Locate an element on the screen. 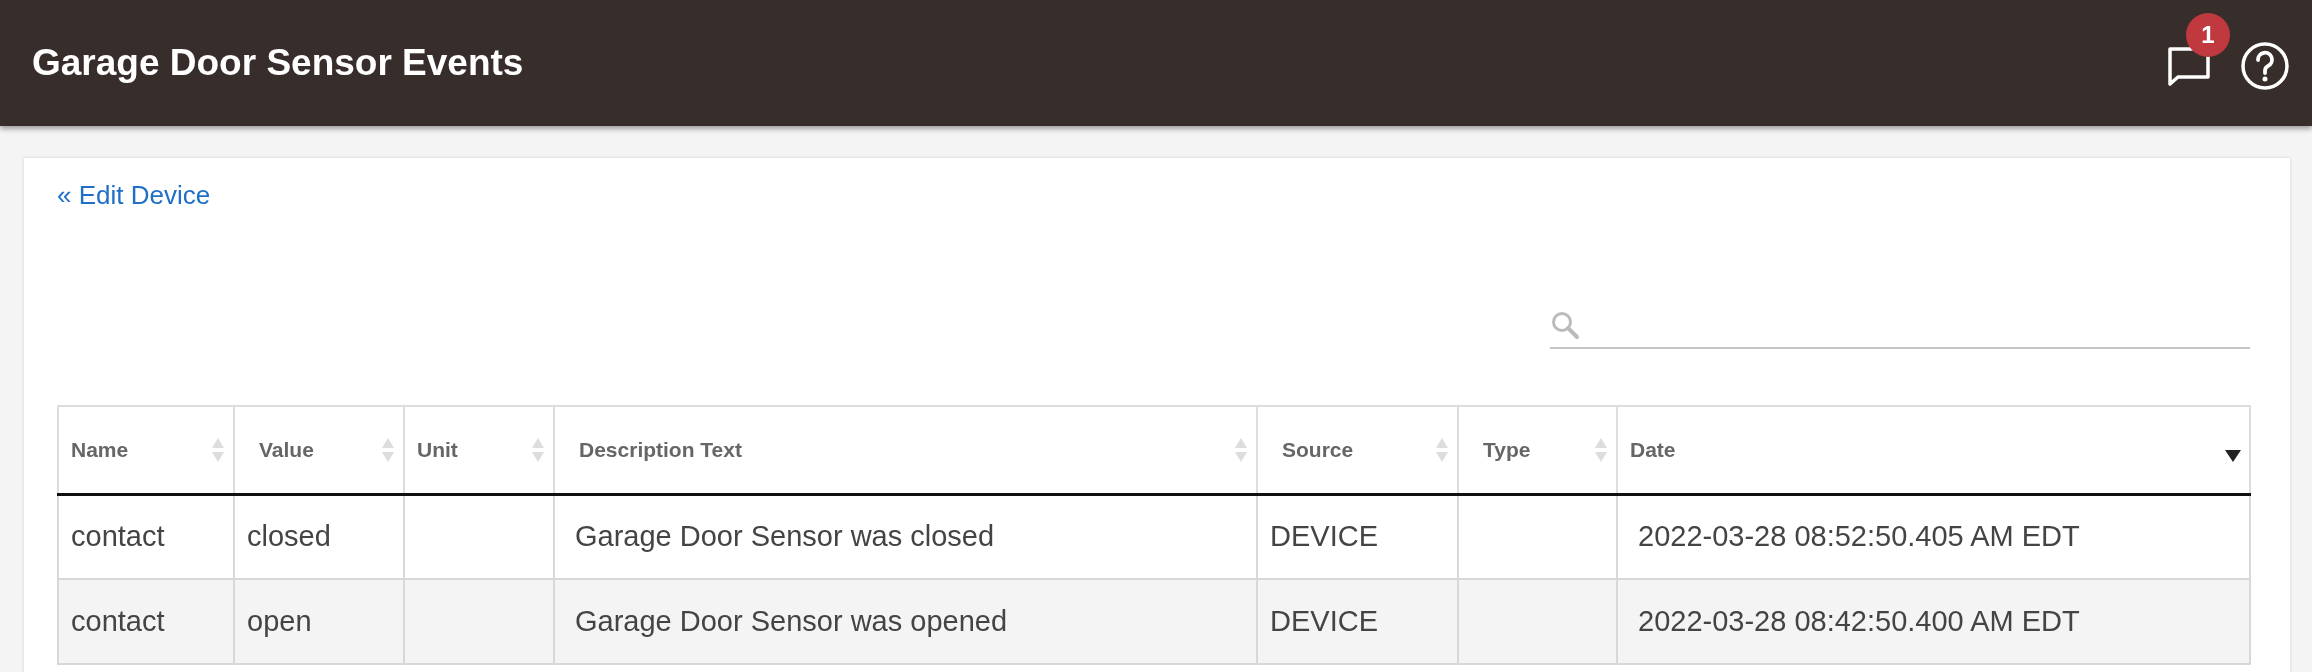  notification-badge: 1 is located at coordinates (2208, 35).